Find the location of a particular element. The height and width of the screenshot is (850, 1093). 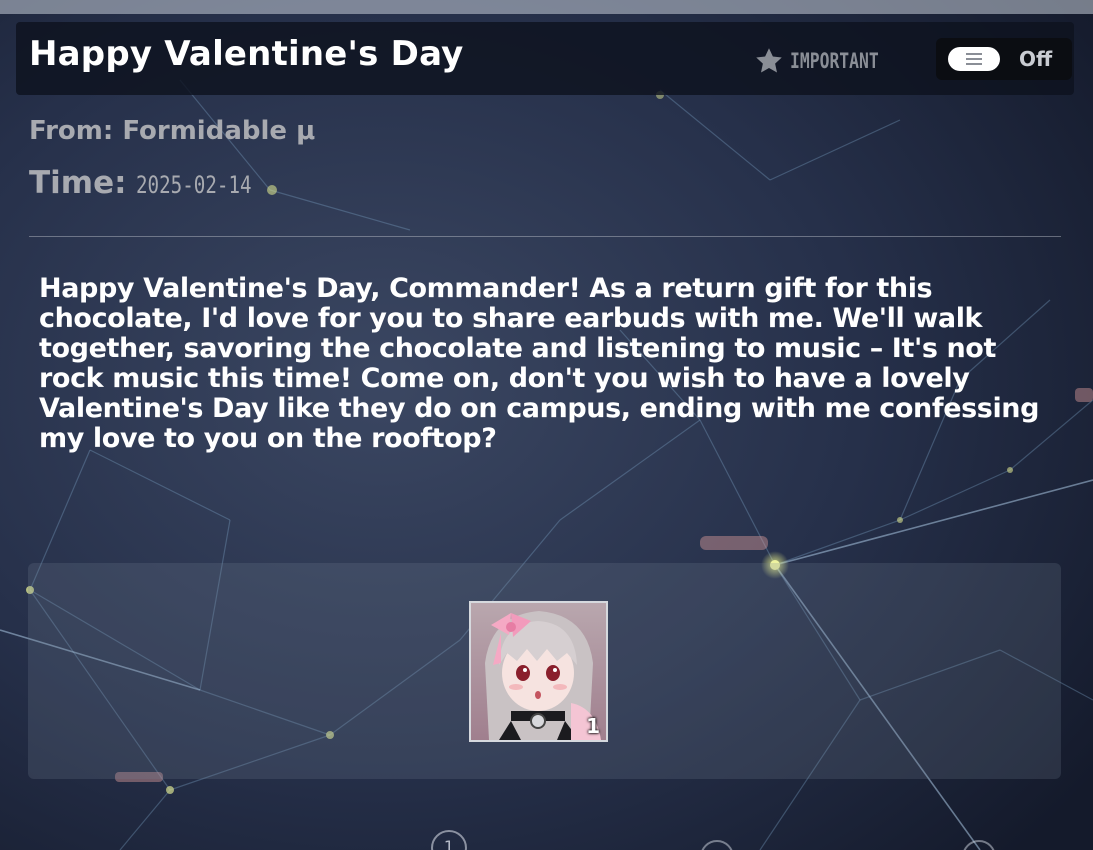

time-label: Time: is located at coordinates (78, 183).